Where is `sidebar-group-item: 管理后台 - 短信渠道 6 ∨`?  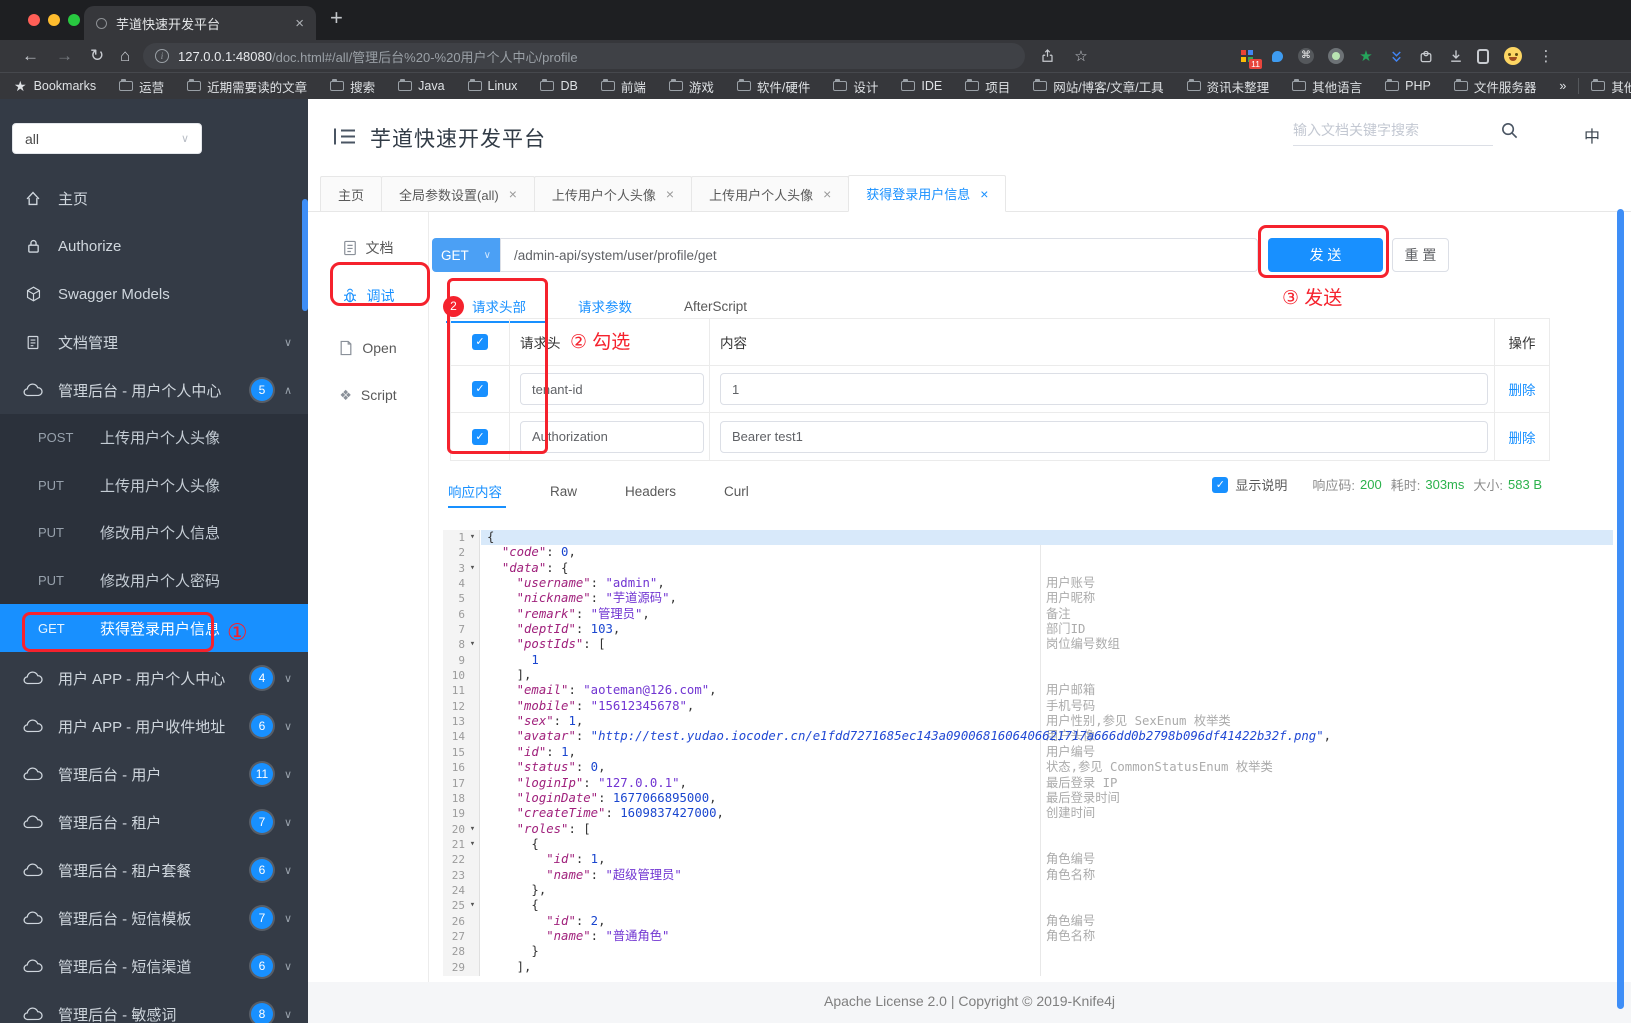 sidebar-group-item: 管理后台 - 短信渠道 6 ∨ is located at coordinates (154, 966).